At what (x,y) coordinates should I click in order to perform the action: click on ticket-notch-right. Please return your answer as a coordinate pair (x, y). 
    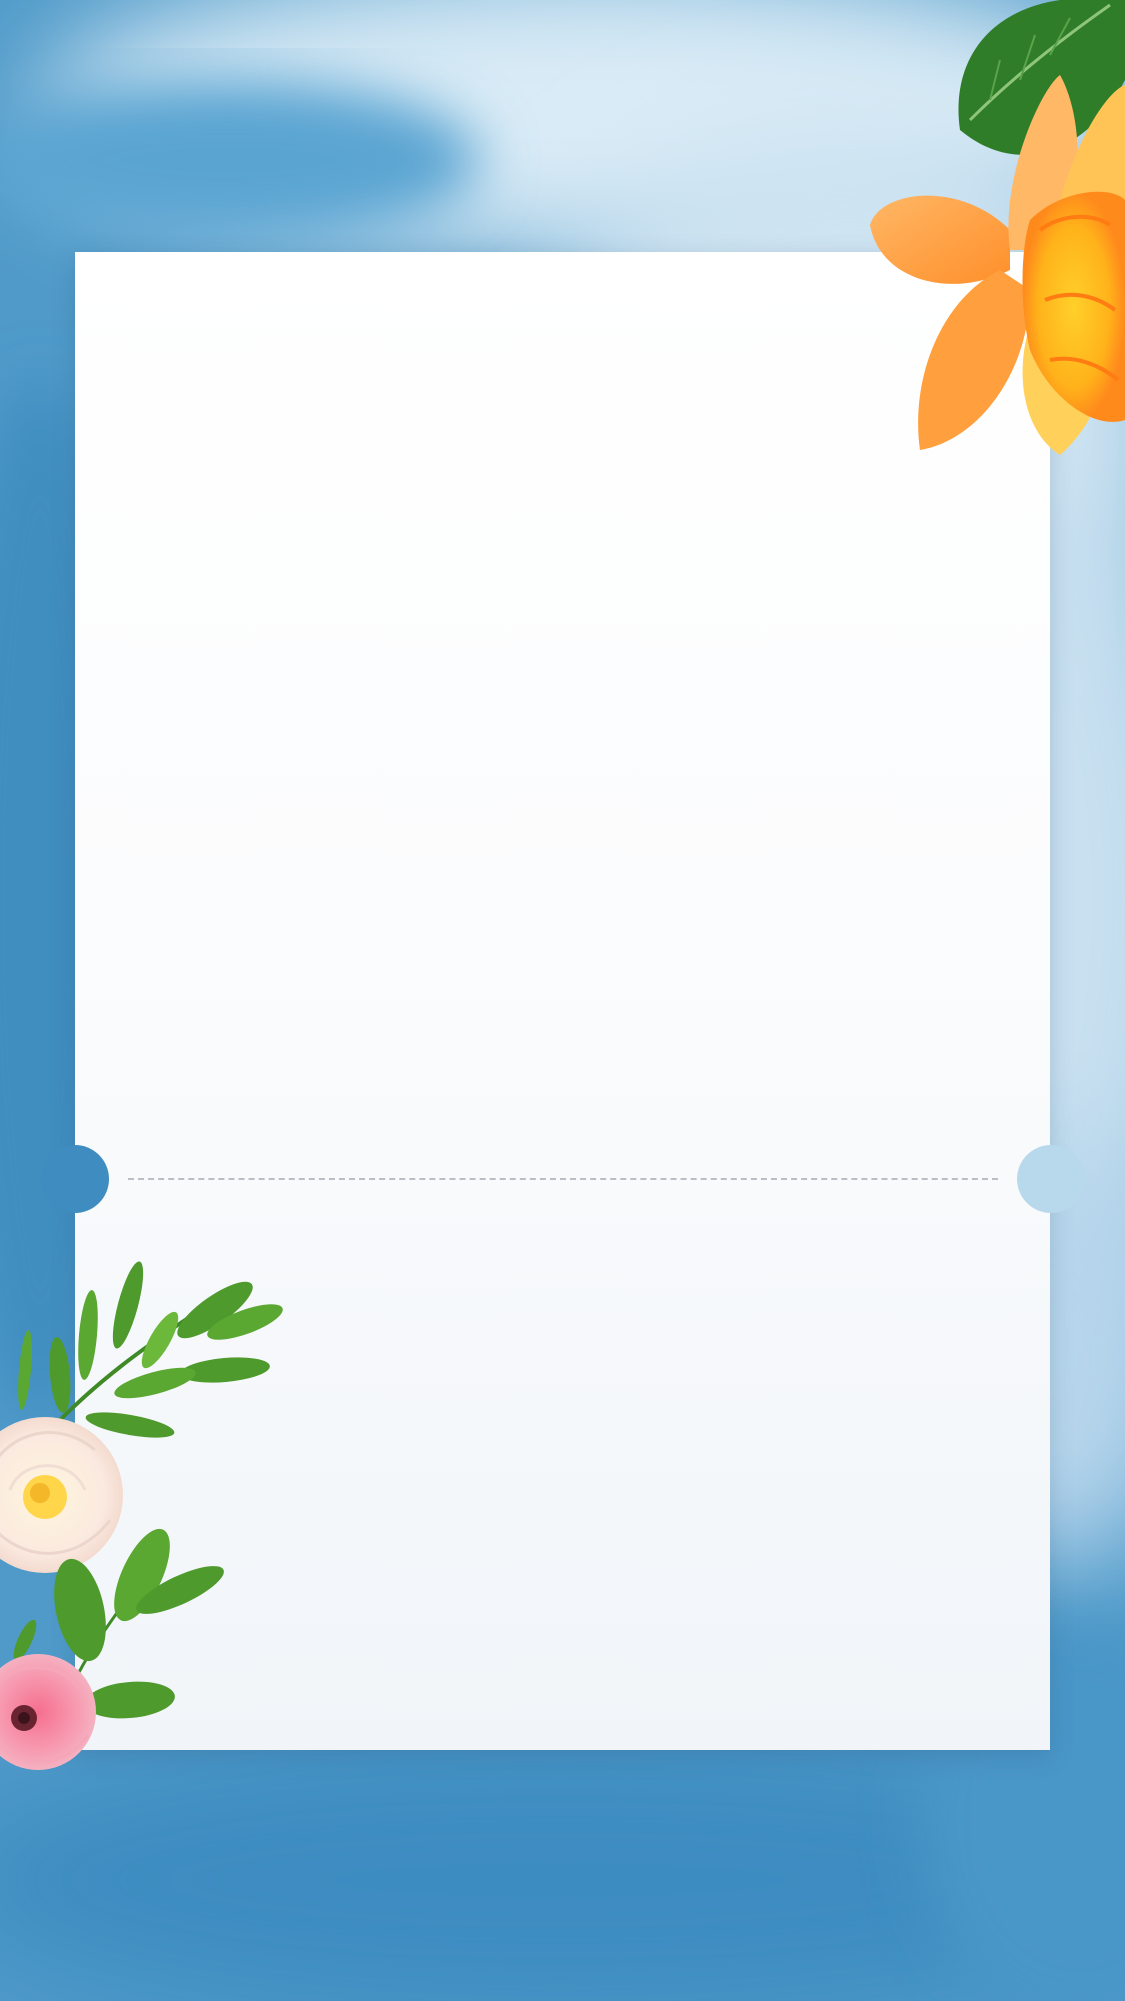
    Looking at the image, I should click on (1051, 1179).